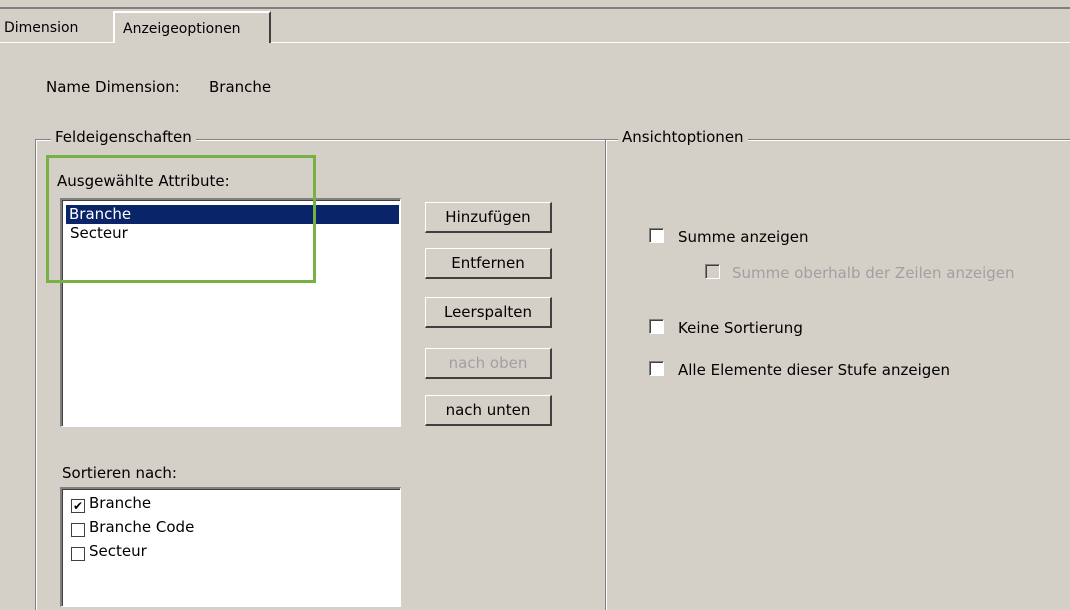  What do you see at coordinates (656, 326) in the screenshot?
I see `no-sorting-checkbox` at bounding box center [656, 326].